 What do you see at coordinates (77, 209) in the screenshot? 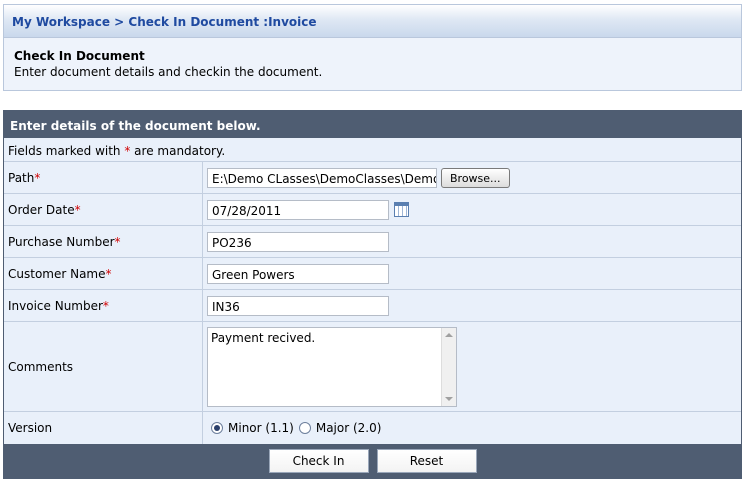
I see `order-date-star: *` at bounding box center [77, 209].